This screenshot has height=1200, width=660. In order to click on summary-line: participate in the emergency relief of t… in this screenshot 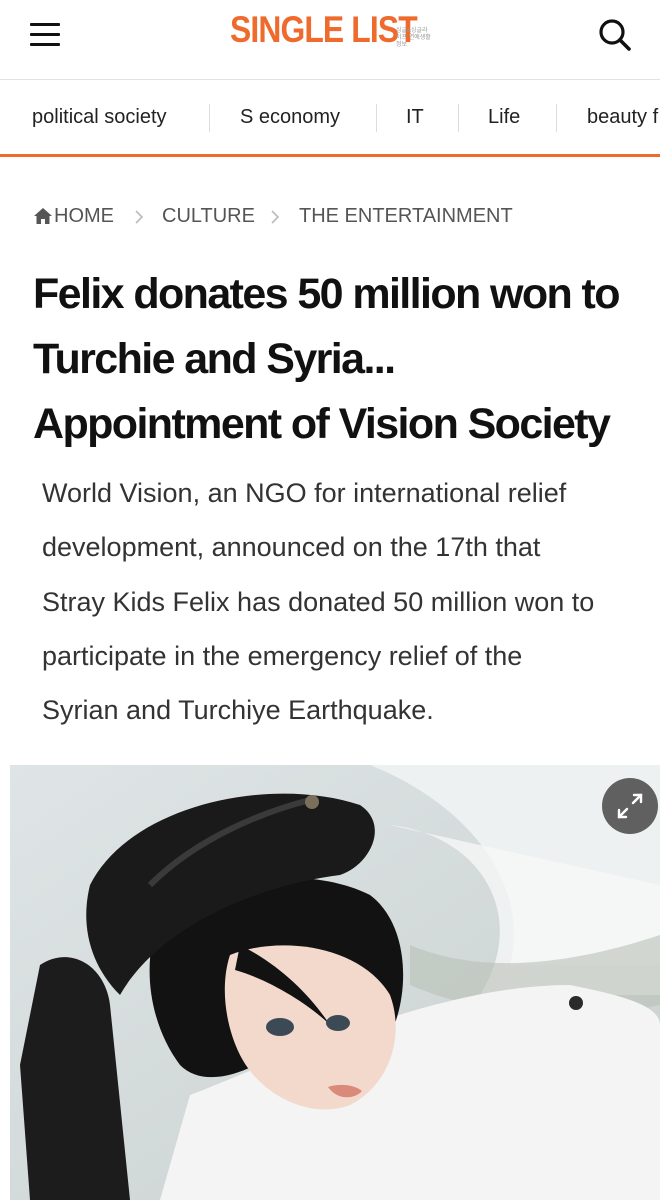, I will do `click(282, 655)`.